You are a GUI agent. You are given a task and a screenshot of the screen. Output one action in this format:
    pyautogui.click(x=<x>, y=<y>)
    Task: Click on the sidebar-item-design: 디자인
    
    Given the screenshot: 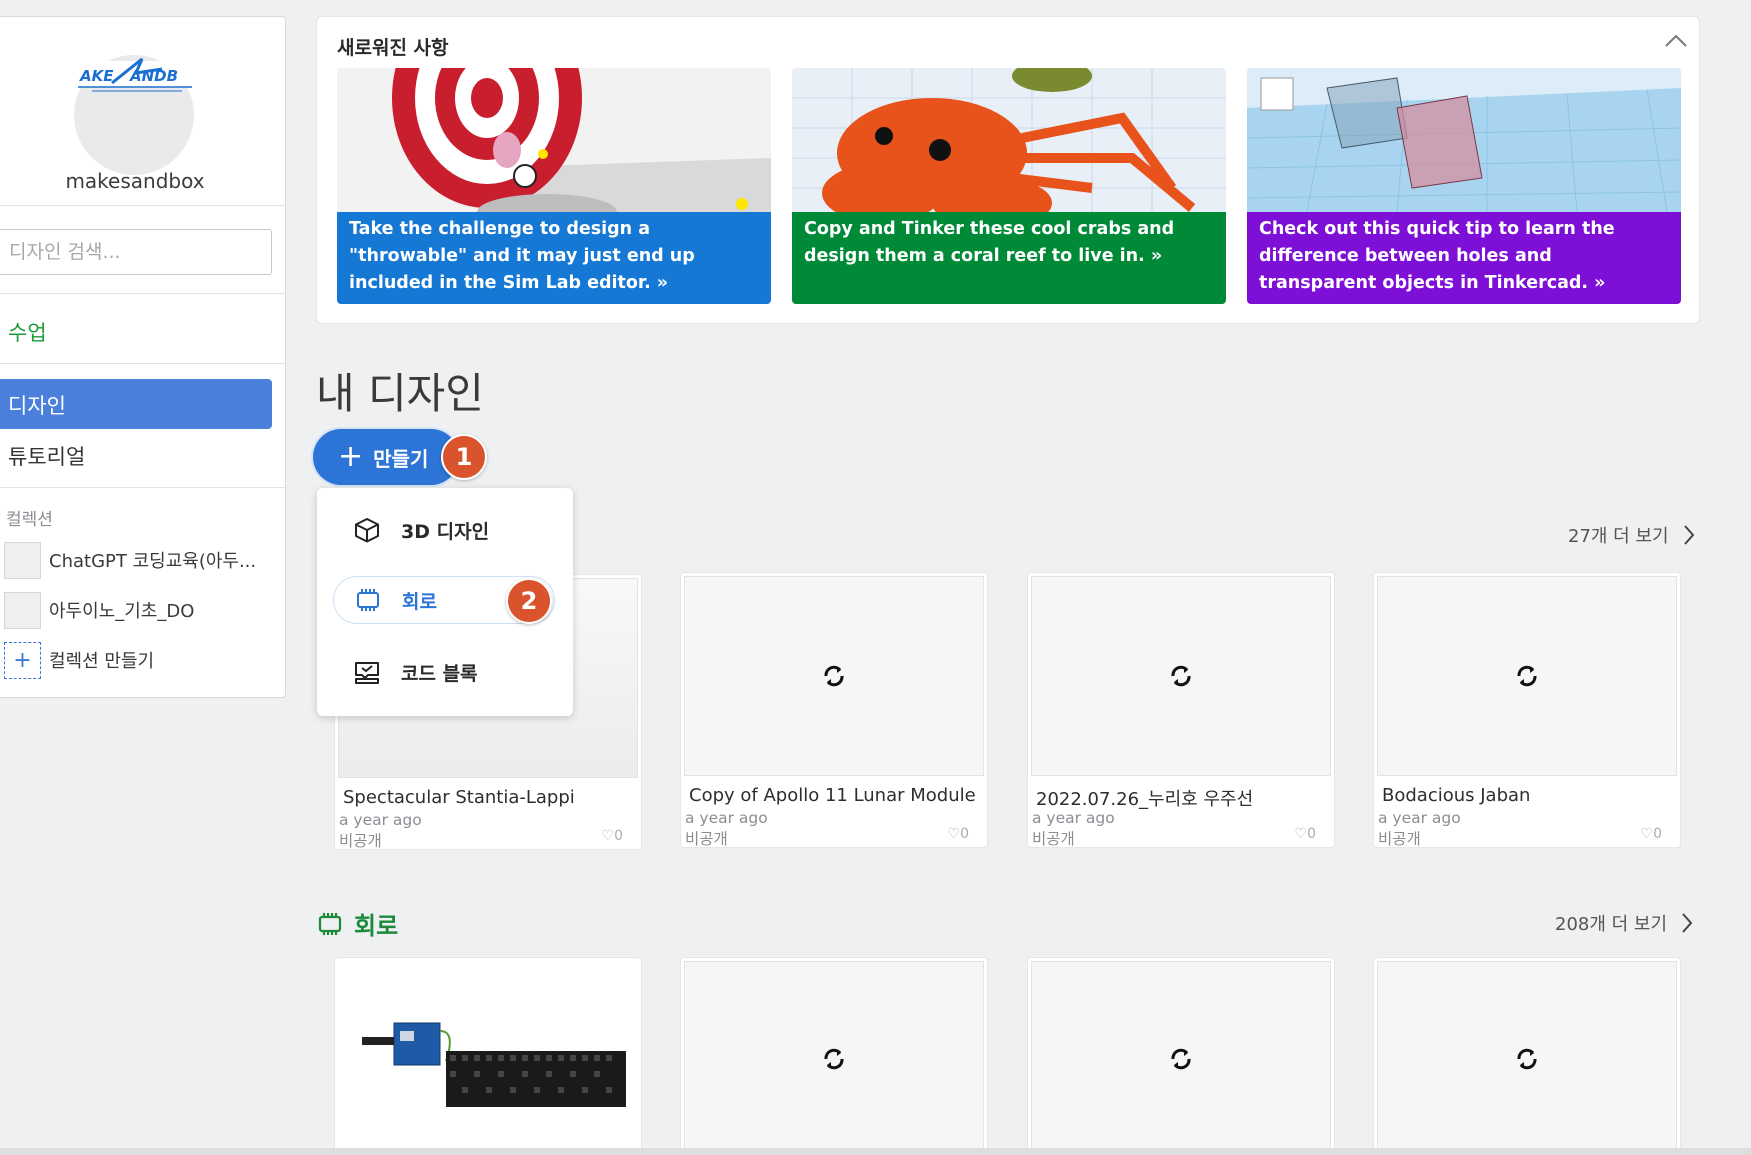 What is the action you would take?
    pyautogui.click(x=136, y=404)
    